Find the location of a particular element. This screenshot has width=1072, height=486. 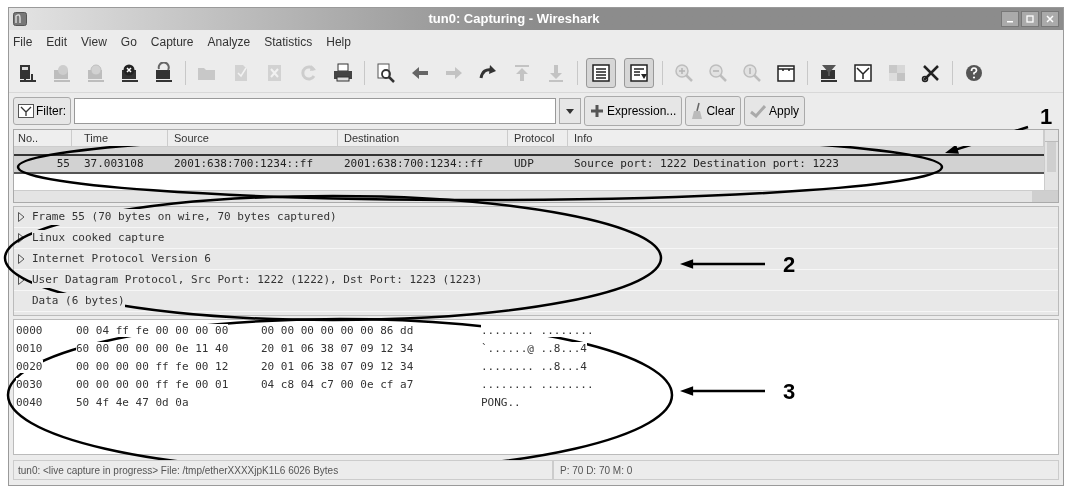

column-header: Destination is located at coordinates (423, 138).